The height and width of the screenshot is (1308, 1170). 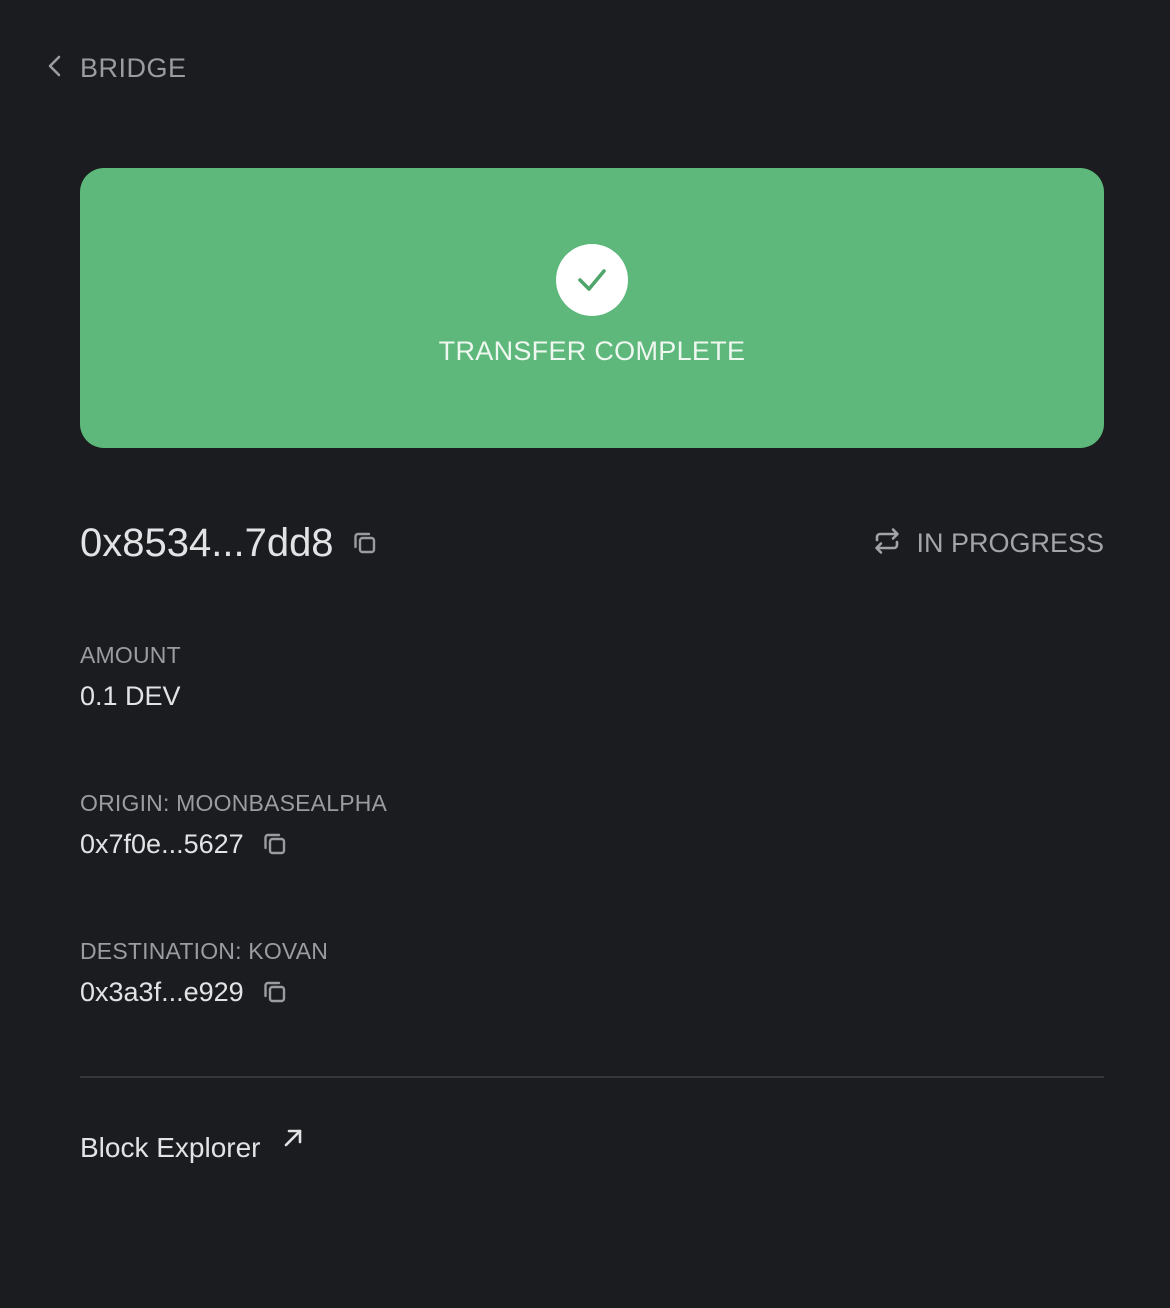 What do you see at coordinates (130, 677) in the screenshot?
I see `amount-field: AMOUNT 0.1 DEV` at bounding box center [130, 677].